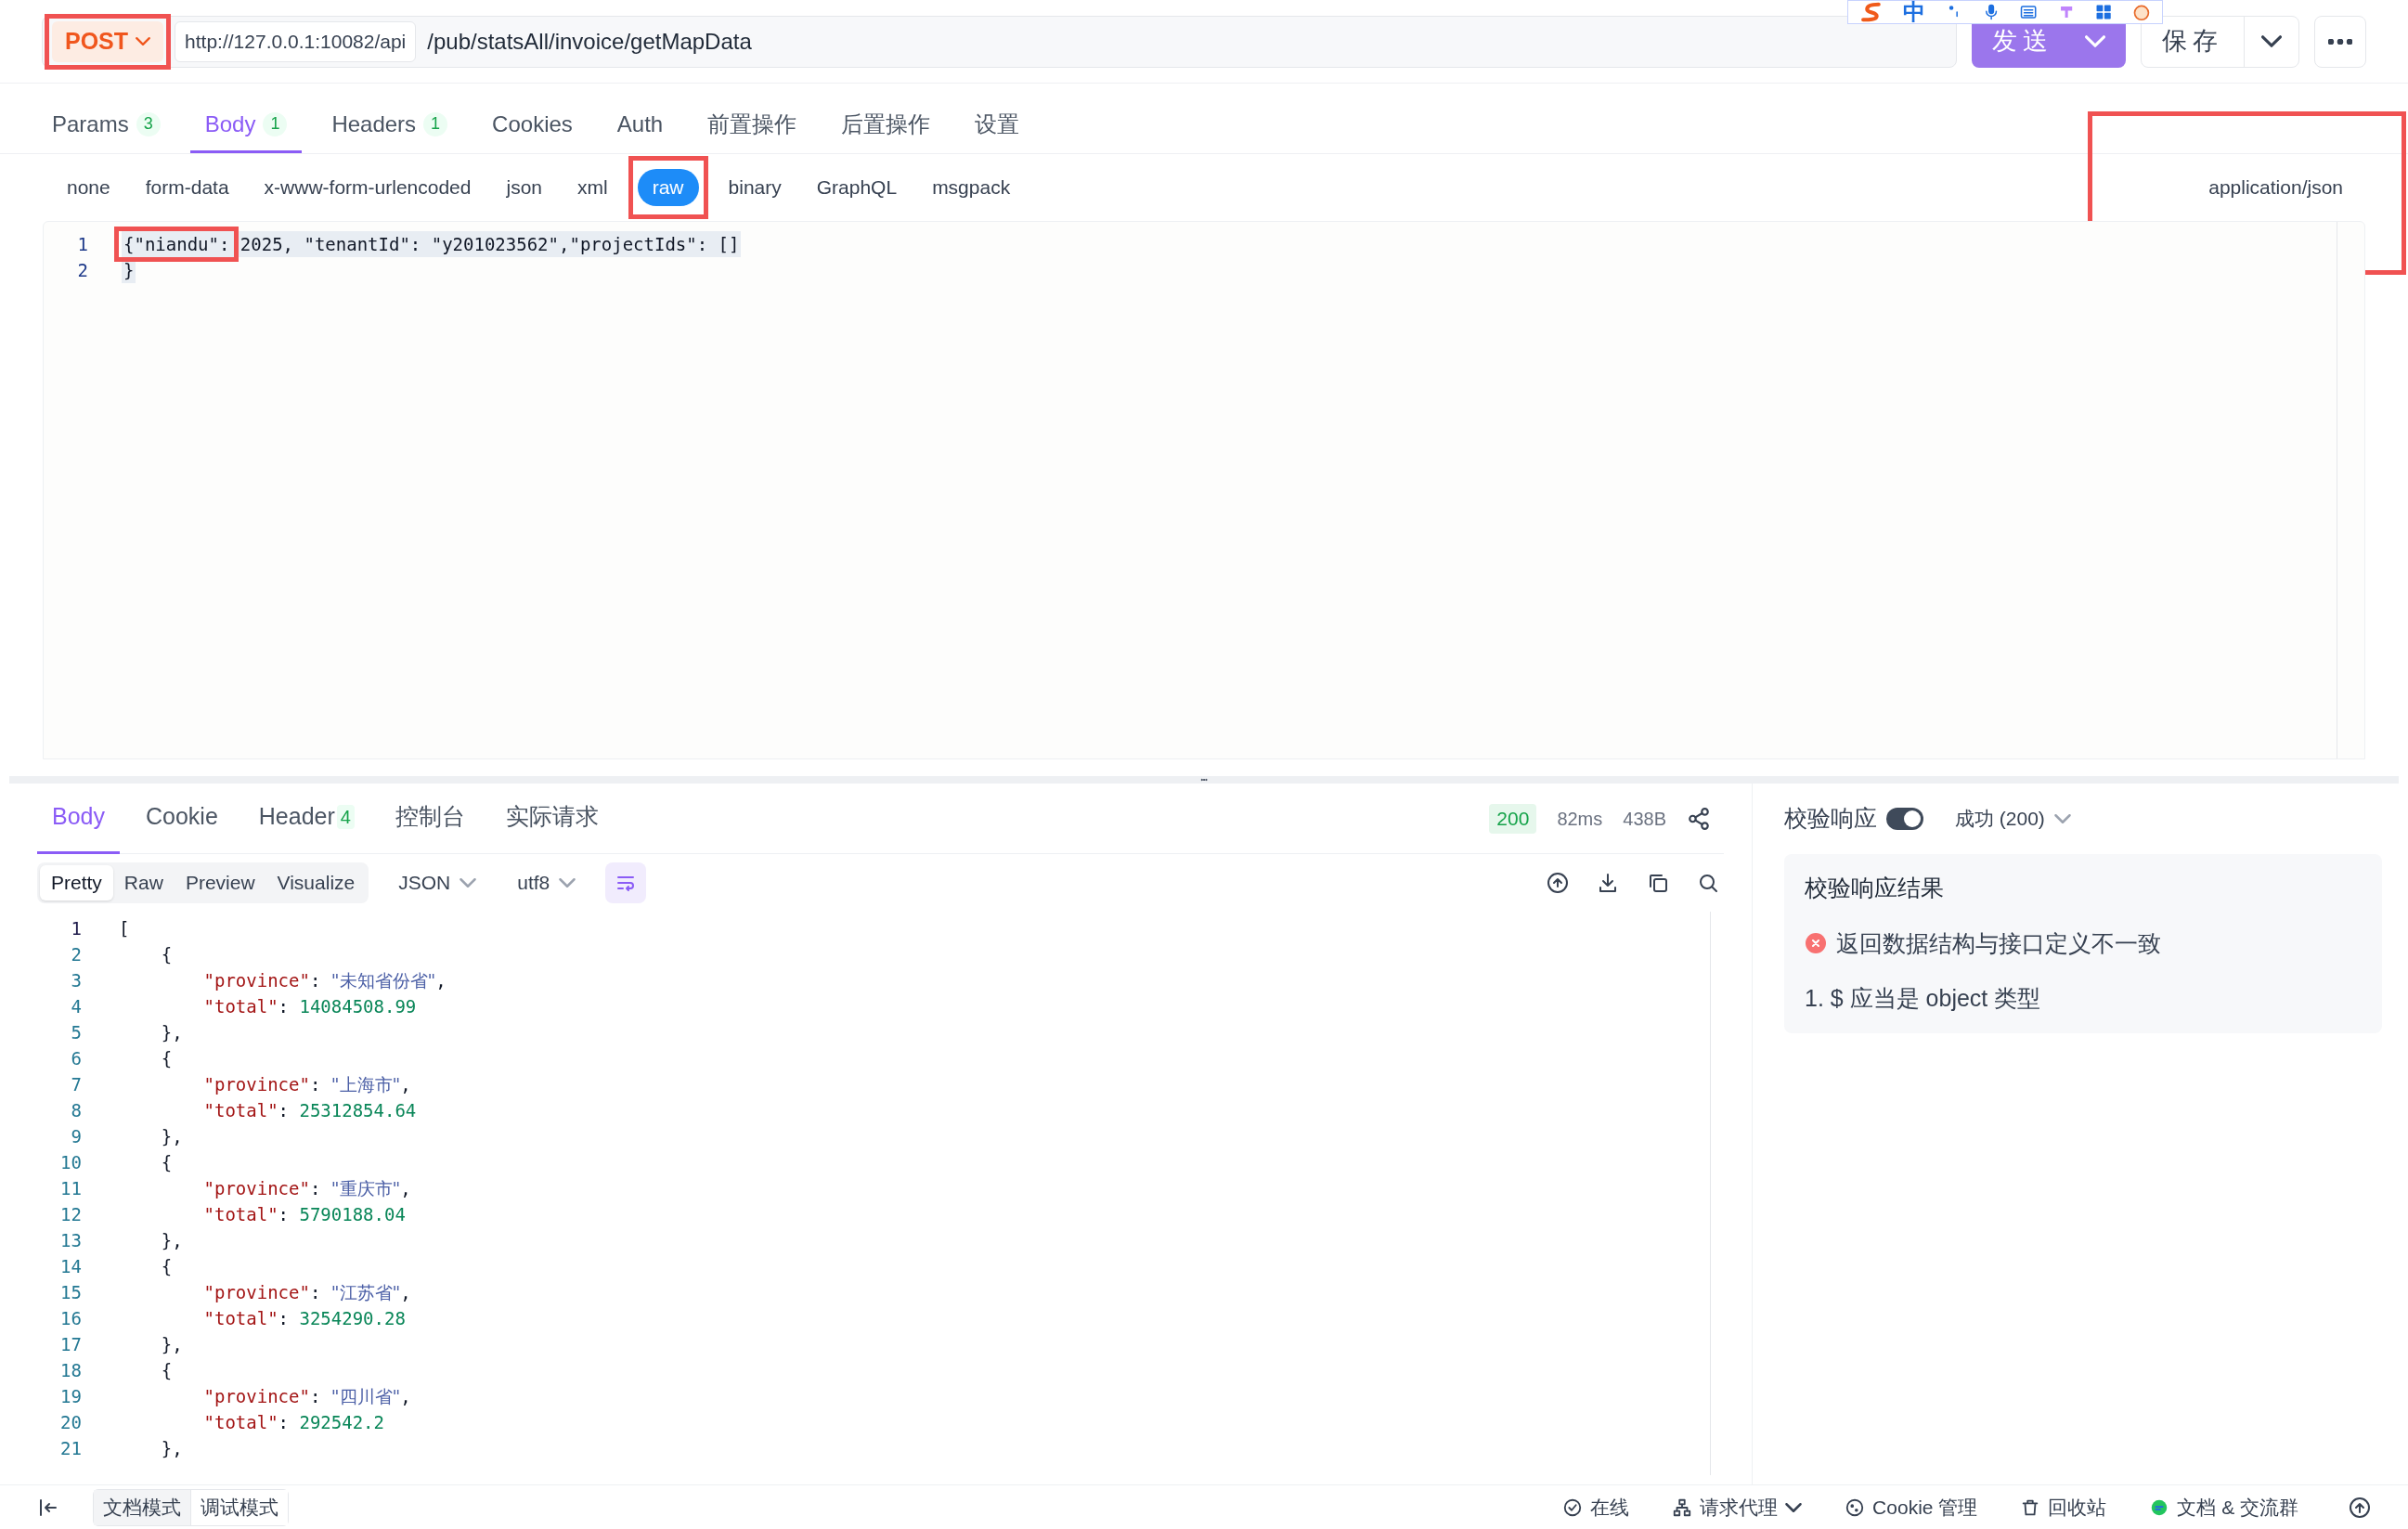 The width and height of the screenshot is (2408, 1529). What do you see at coordinates (316, 883) in the screenshot?
I see `view-mode-option: Visualize` at bounding box center [316, 883].